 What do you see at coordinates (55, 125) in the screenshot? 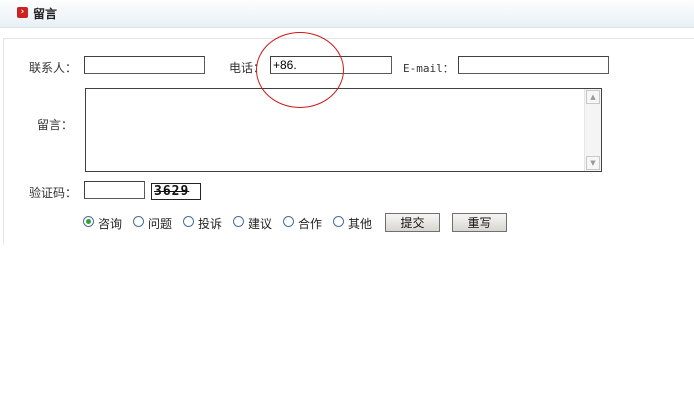
I see `message-label: 留言：` at bounding box center [55, 125].